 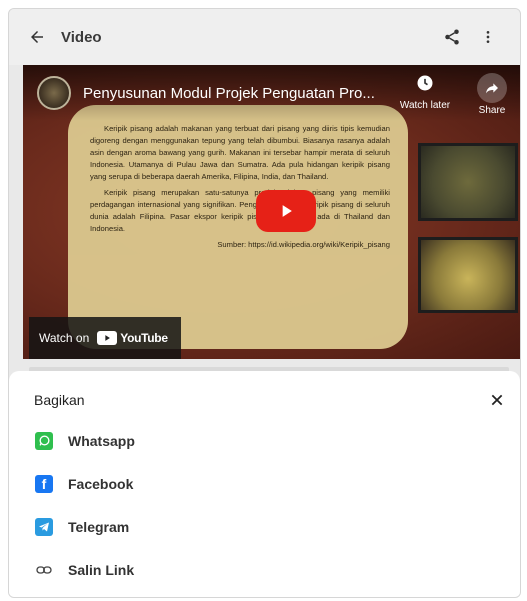 I want to click on close-icon, so click(x=497, y=400).